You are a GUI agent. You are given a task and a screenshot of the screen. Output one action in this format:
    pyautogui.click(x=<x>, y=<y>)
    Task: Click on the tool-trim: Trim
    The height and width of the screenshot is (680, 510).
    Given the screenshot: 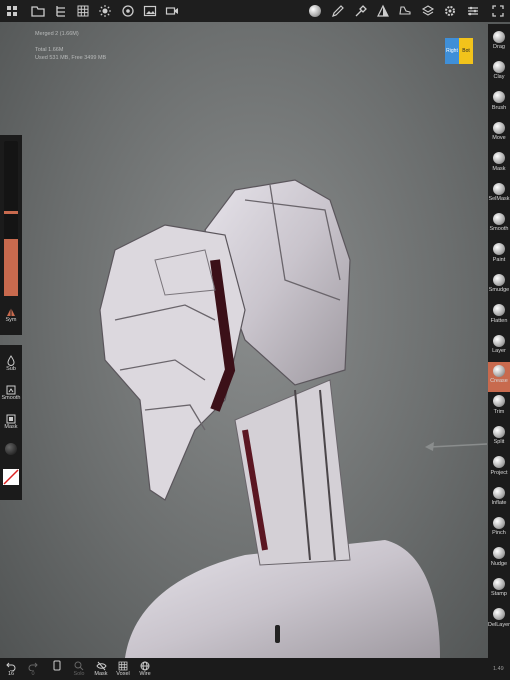 What is the action you would take?
    pyautogui.click(x=499, y=408)
    